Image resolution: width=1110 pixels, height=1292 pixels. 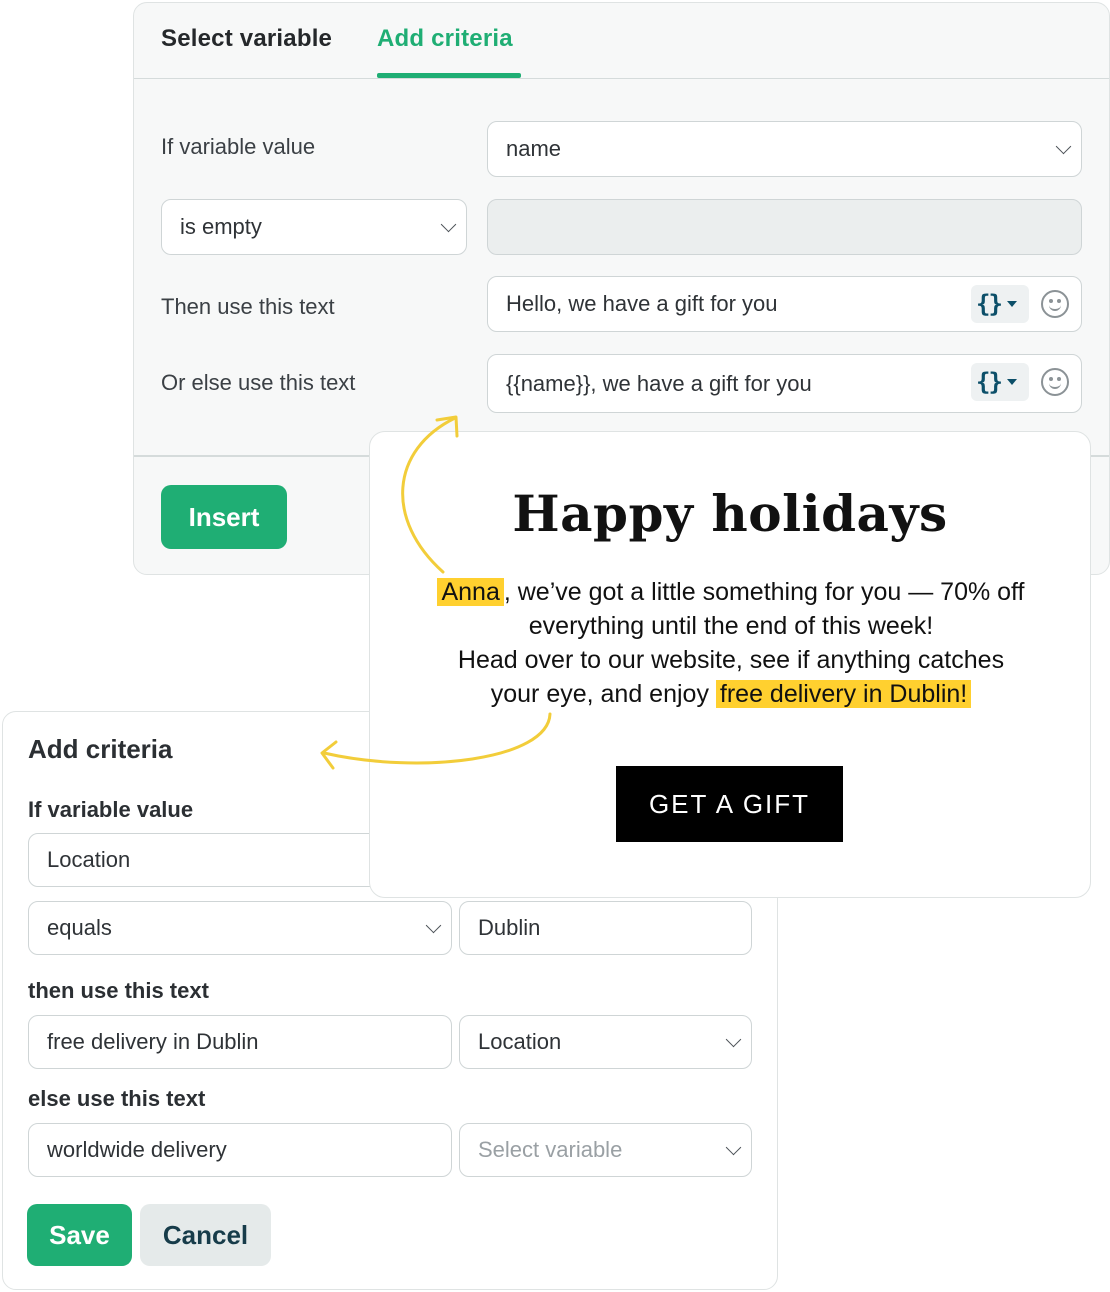 What do you see at coordinates (621, 41) in the screenshot?
I see `tab-bar: Select variable Add criteria` at bounding box center [621, 41].